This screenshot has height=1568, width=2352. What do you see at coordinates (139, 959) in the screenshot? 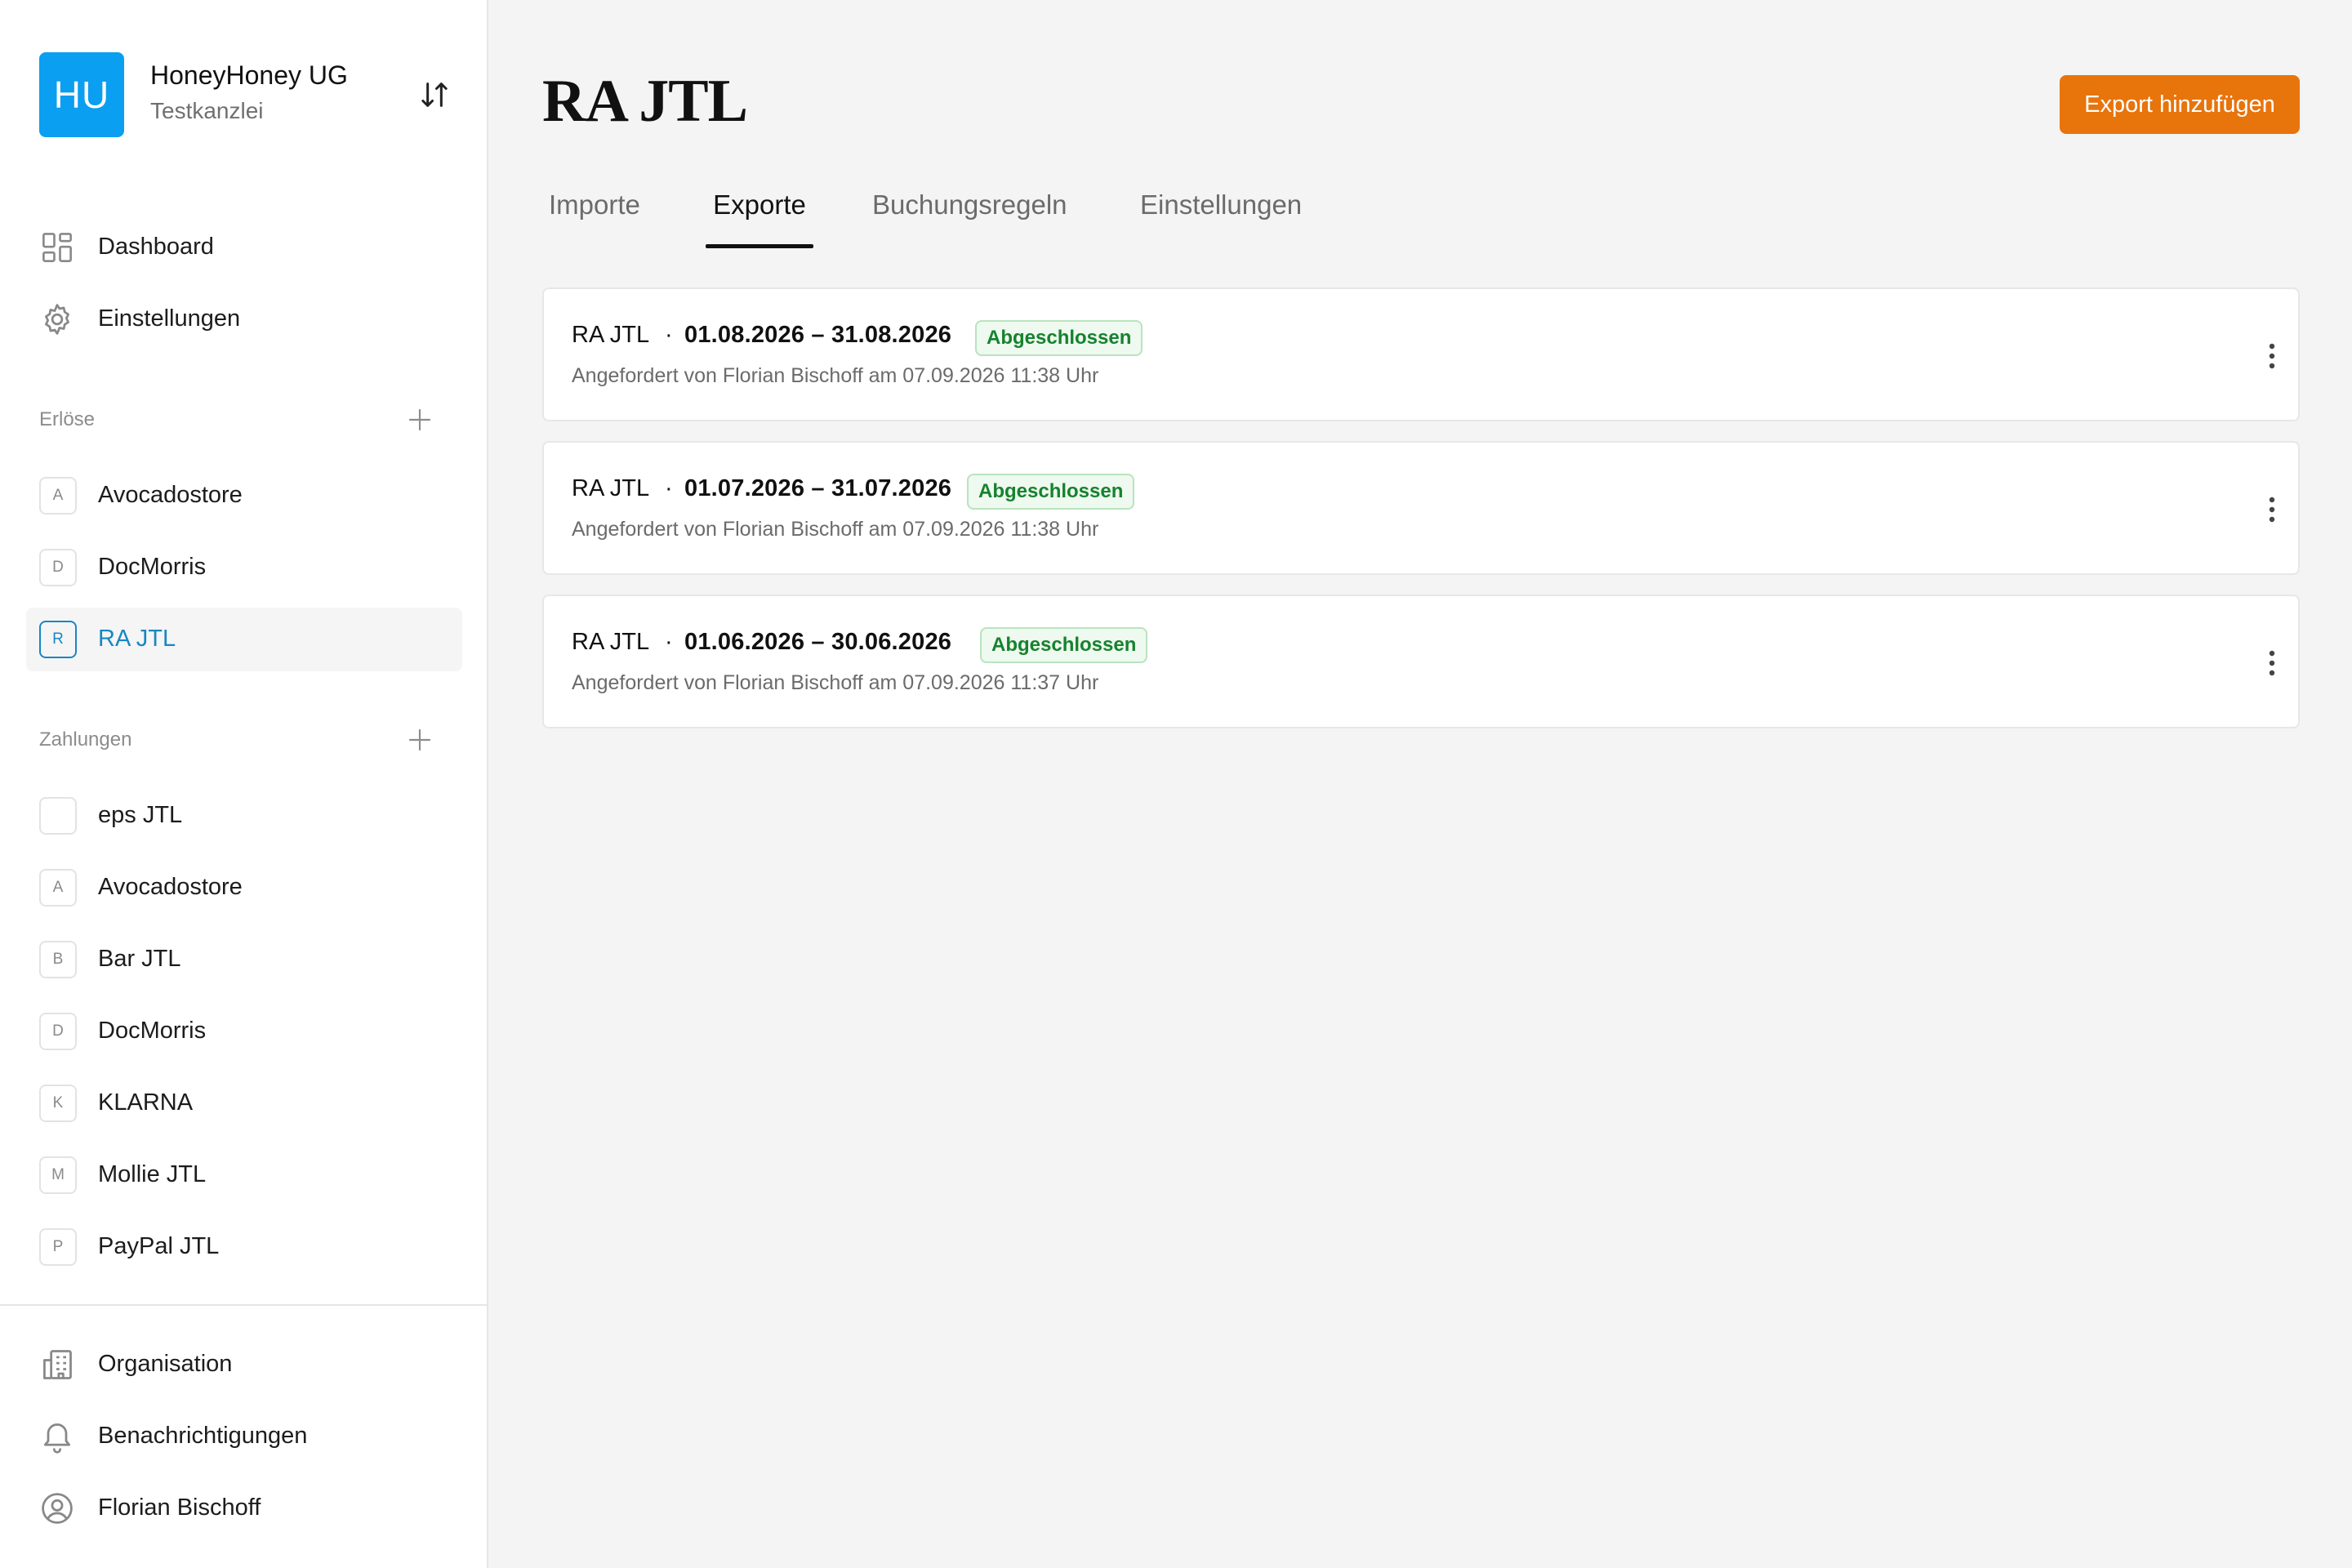
I see `sidebar-item-label: Bar JTL` at bounding box center [139, 959].